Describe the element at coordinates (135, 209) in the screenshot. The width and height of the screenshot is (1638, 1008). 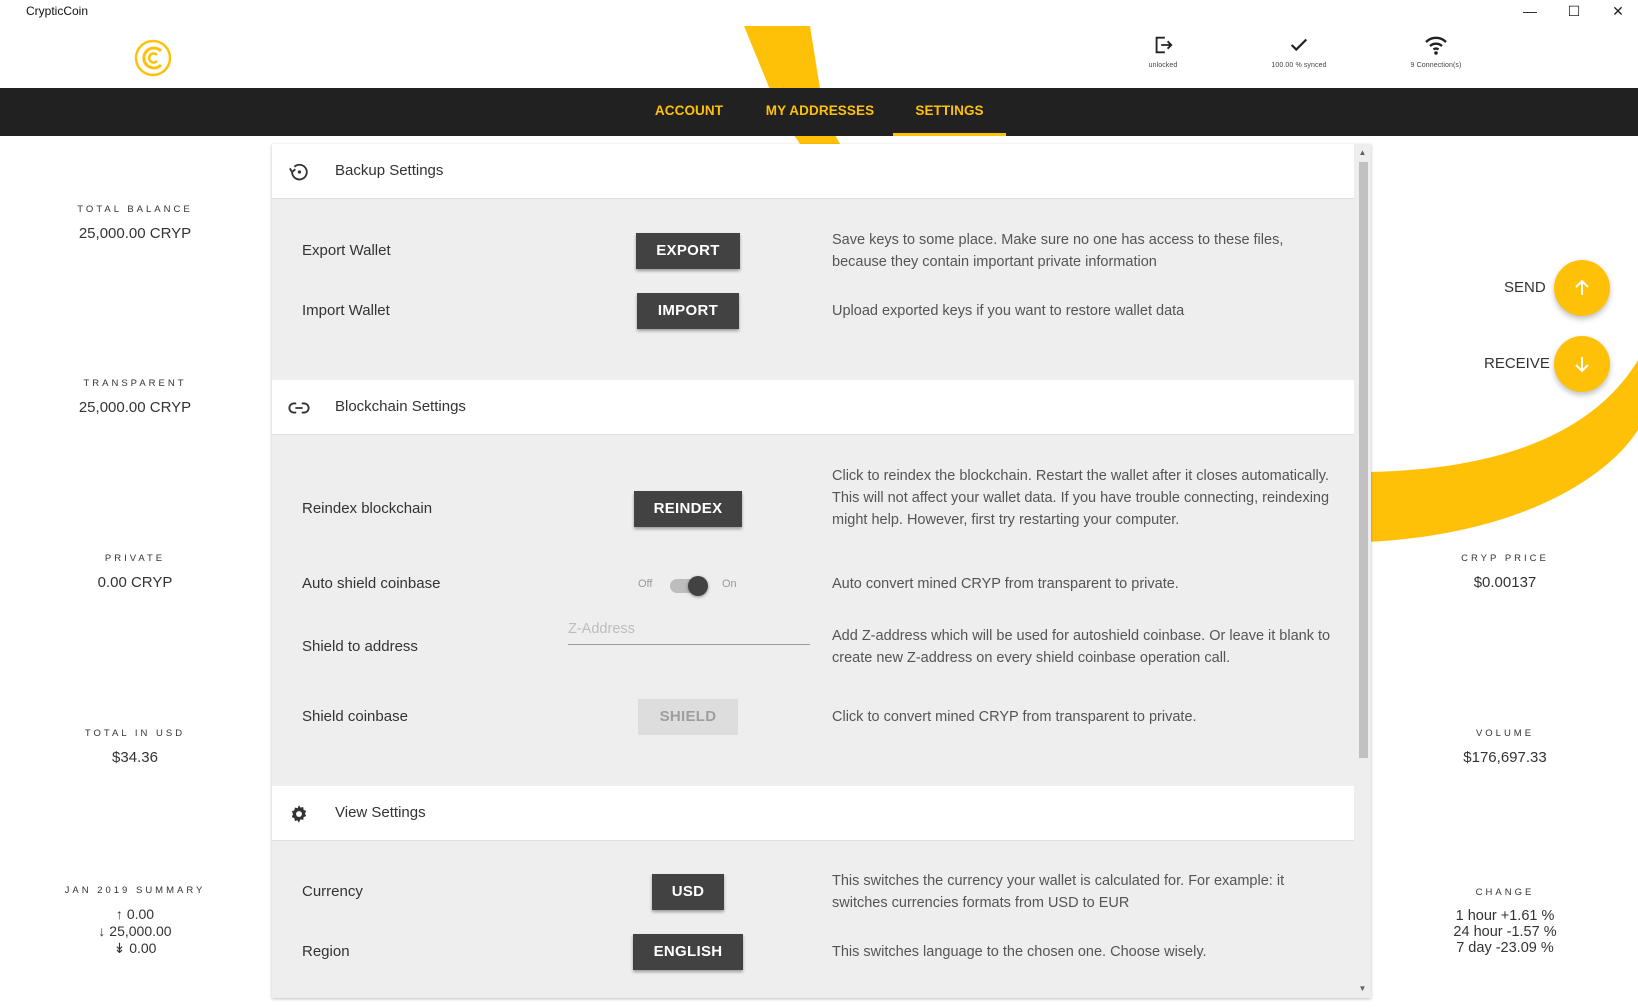
I see `total-balance-label: TOTAL BALANCE` at that location.